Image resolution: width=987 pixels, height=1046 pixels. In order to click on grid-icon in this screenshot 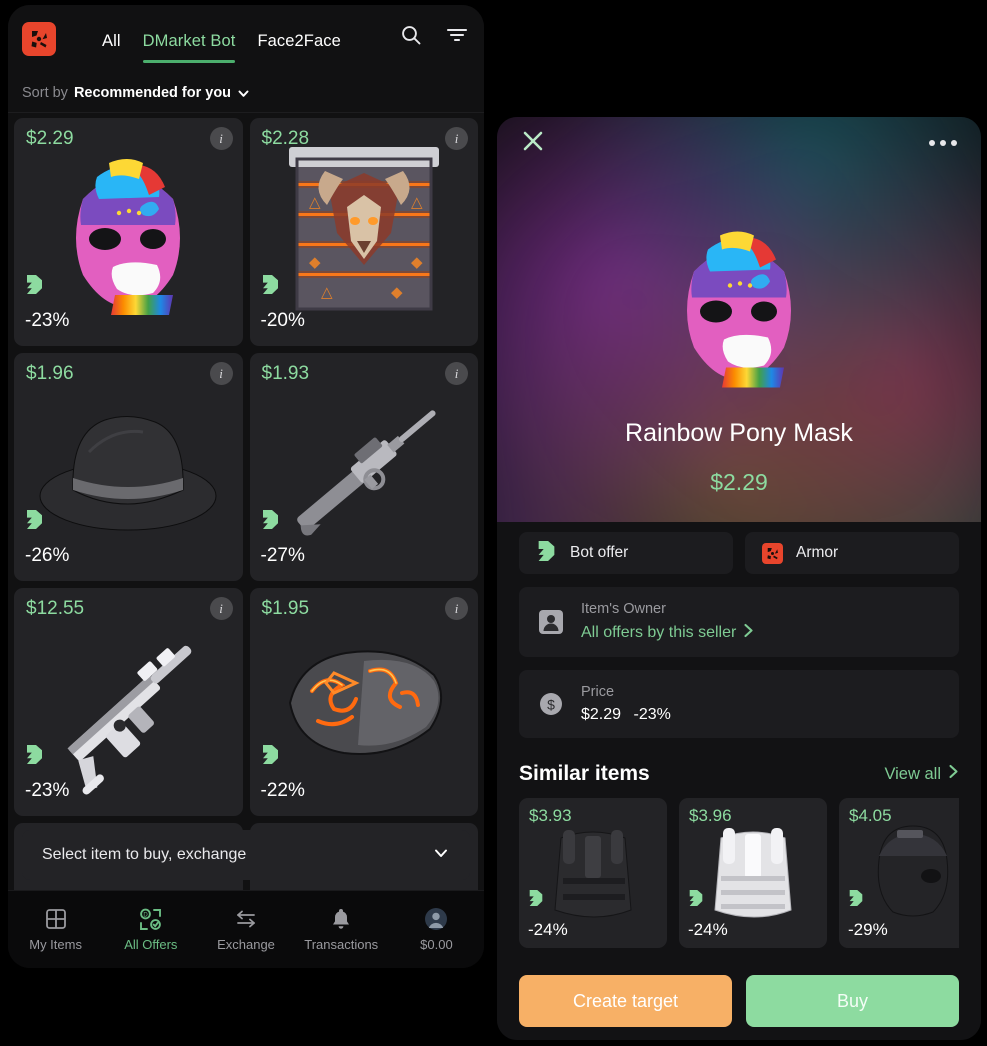, I will do `click(56, 919)`.